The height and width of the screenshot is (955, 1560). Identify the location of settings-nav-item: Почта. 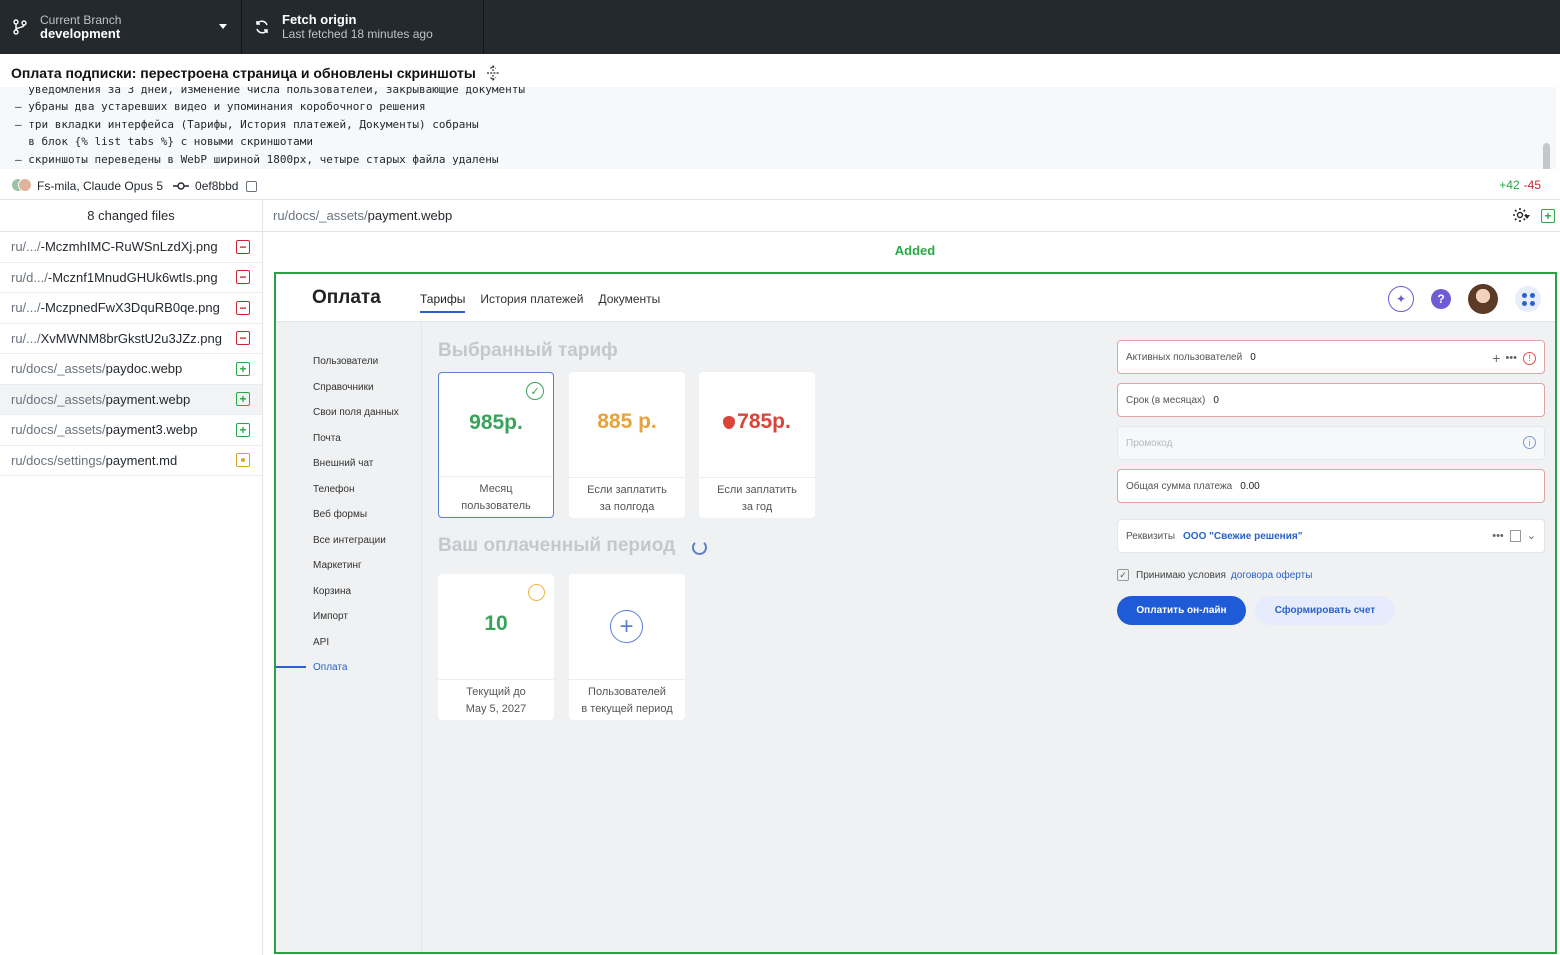
(327, 438).